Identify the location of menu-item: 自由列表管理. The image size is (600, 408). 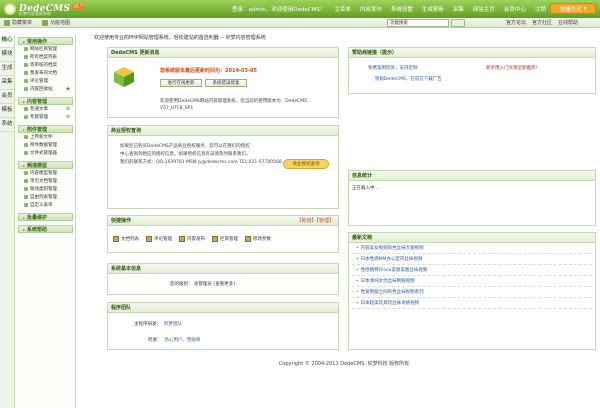
(45, 197).